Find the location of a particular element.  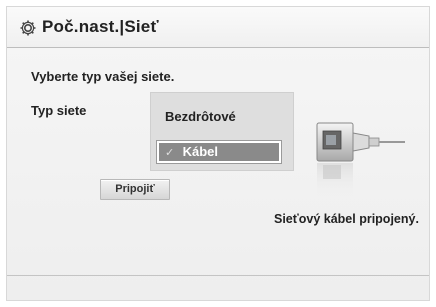

title-bar: Poč.nast.|Sieť is located at coordinates (218, 27).